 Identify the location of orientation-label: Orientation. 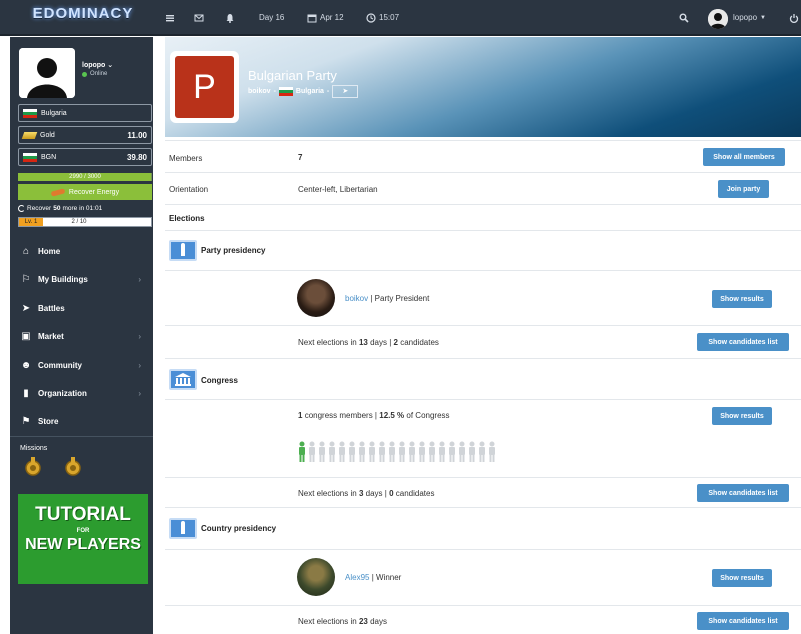
(189, 189).